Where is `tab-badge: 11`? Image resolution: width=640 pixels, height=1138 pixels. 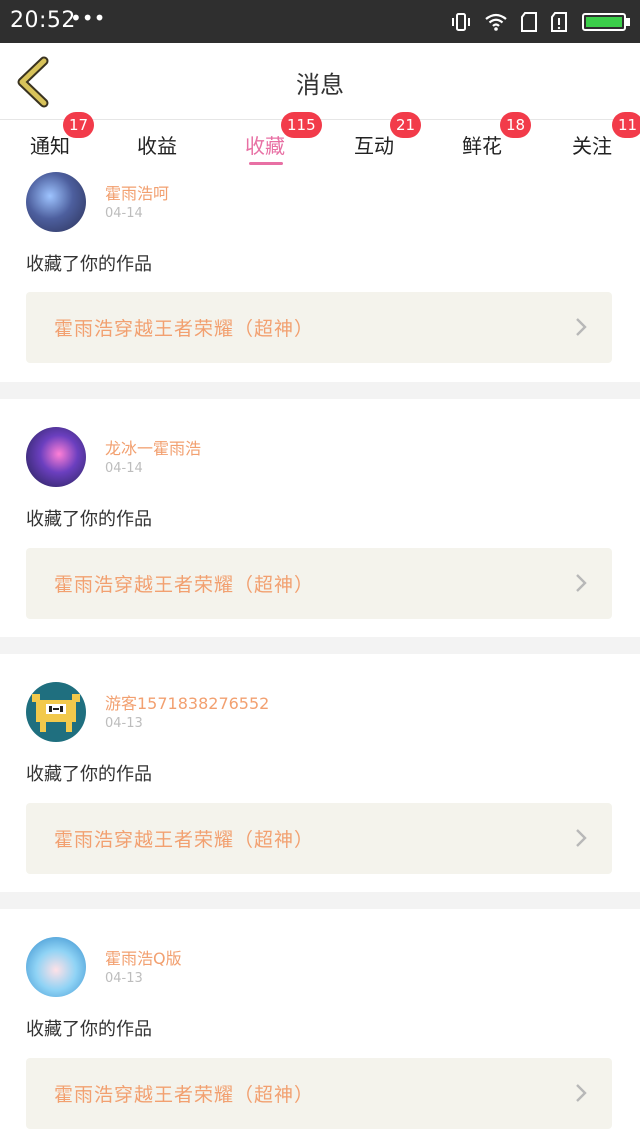 tab-badge: 11 is located at coordinates (626, 125).